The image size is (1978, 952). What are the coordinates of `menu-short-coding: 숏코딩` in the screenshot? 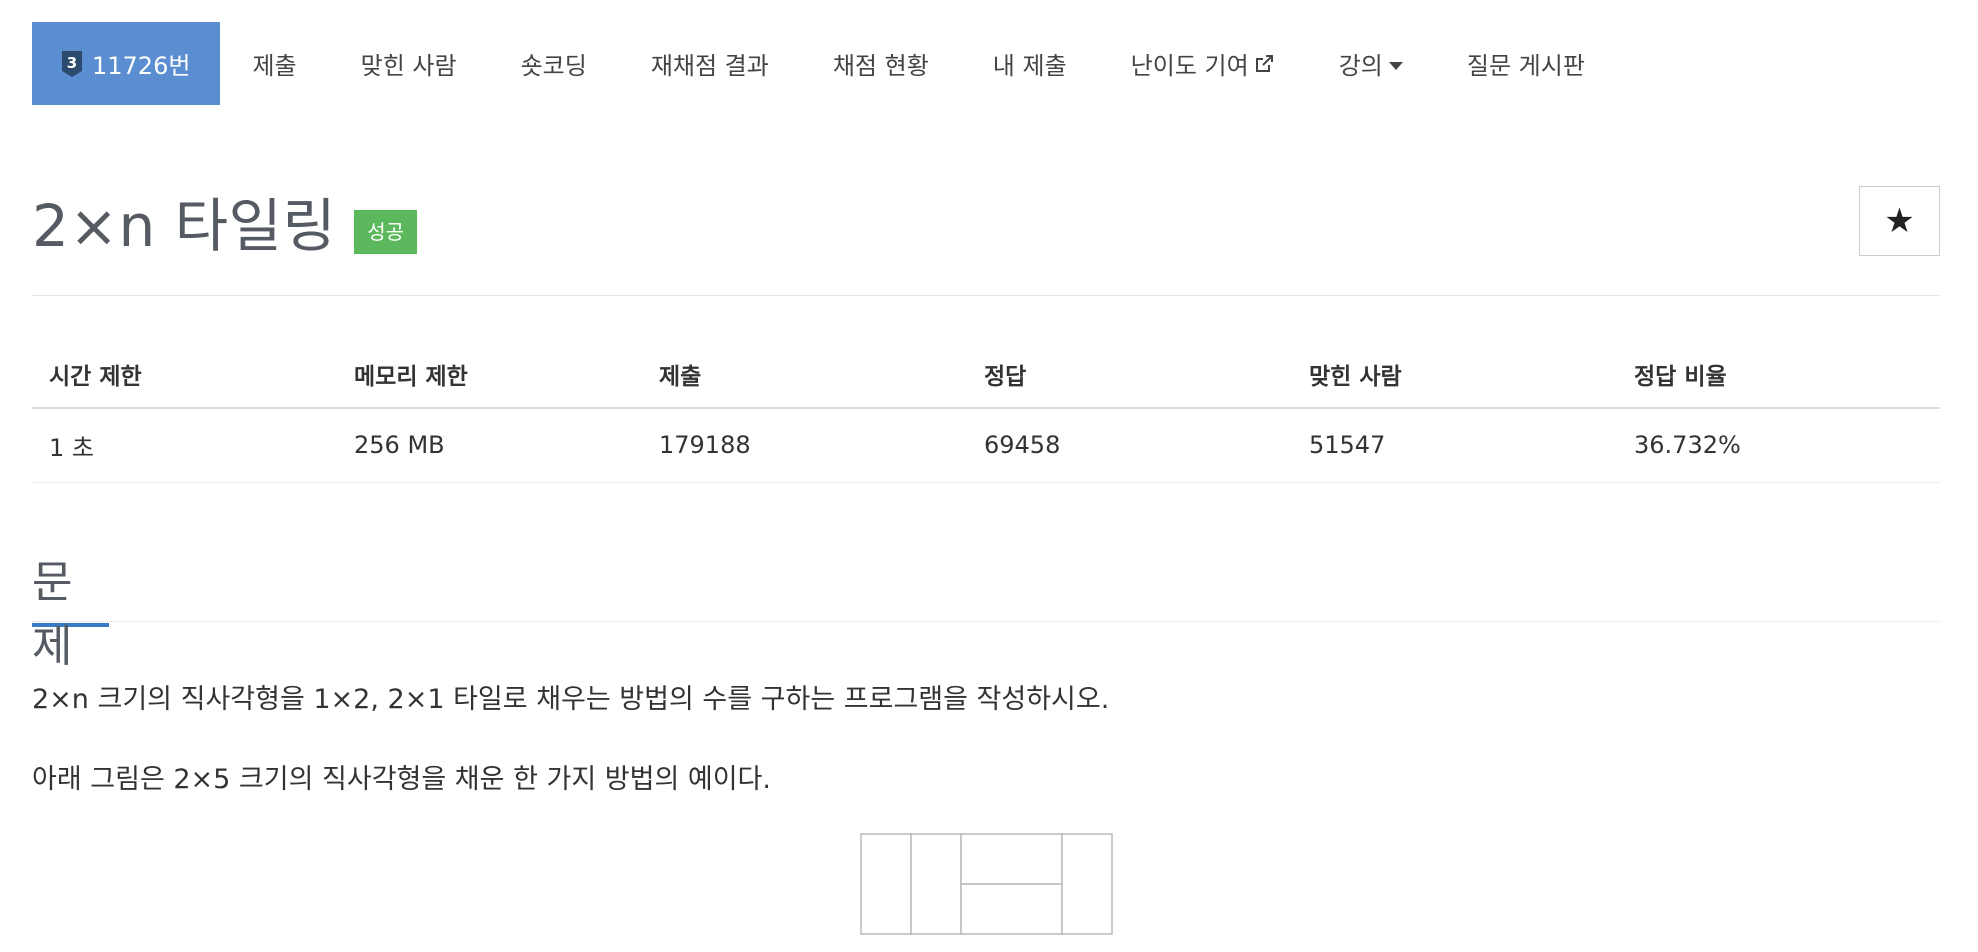 It's located at (554, 63).